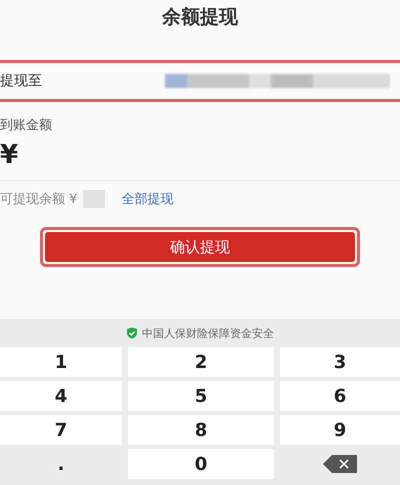 This screenshot has height=485, width=400. Describe the element at coordinates (340, 396) in the screenshot. I see `digit-key: 6` at that location.